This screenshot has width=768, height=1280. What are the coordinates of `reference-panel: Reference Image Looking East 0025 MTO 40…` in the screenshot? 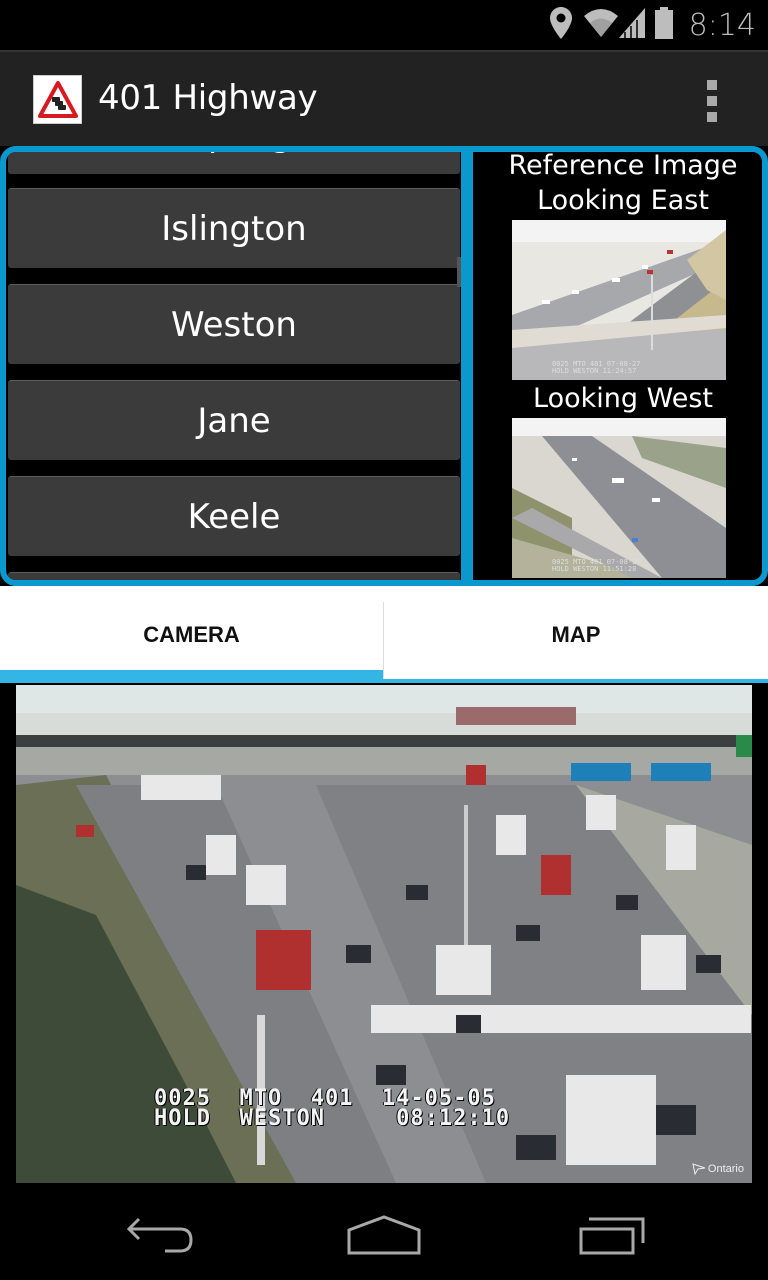 It's located at (617, 366).